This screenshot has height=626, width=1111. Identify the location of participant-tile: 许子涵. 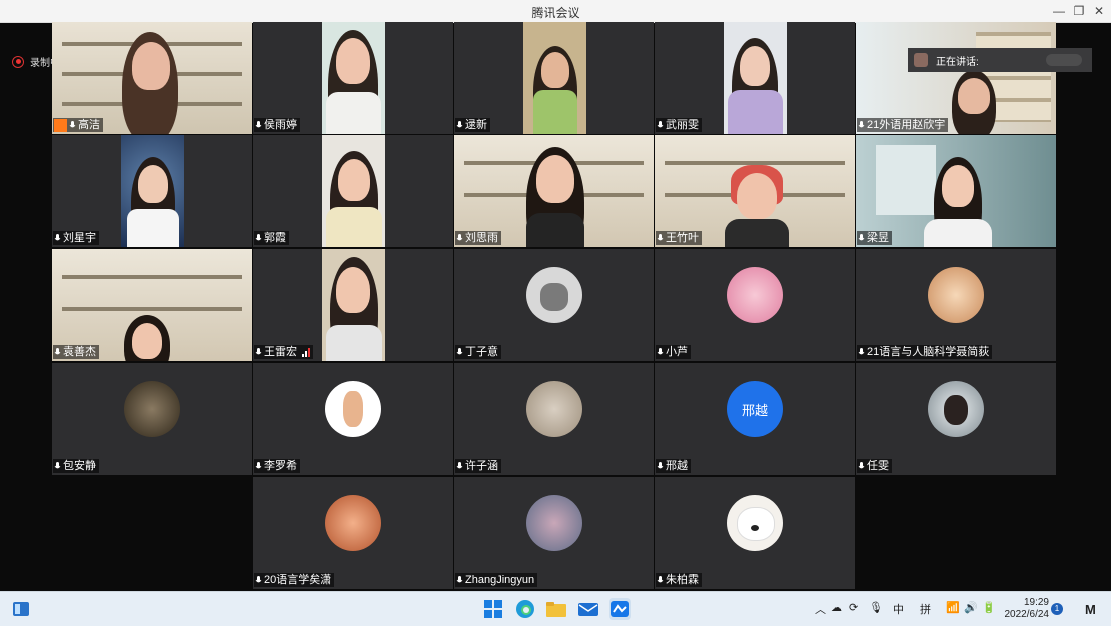
(554, 419).